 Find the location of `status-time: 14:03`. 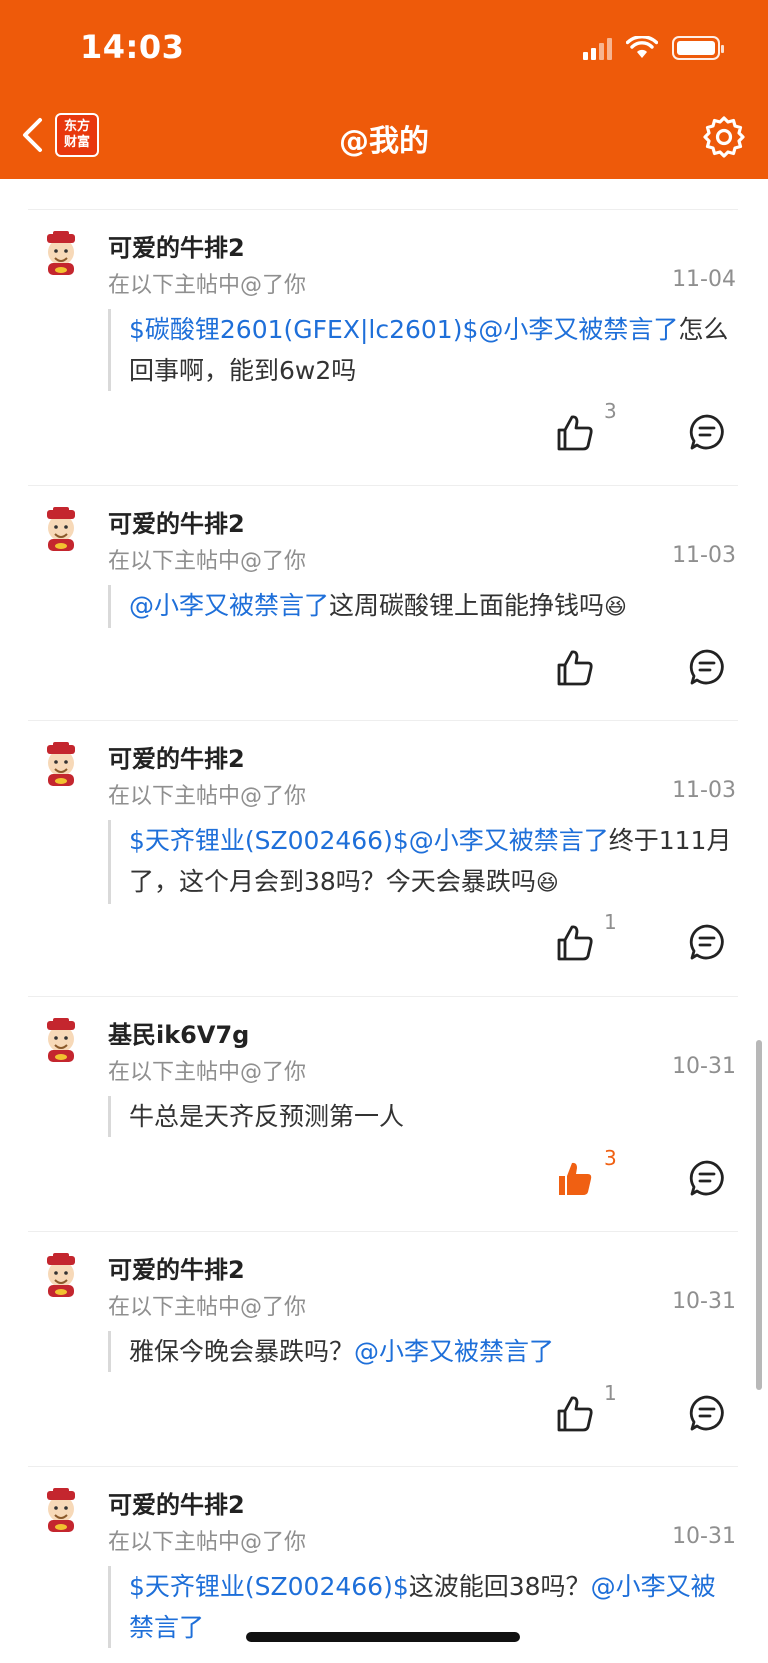

status-time: 14:03 is located at coordinates (132, 47).